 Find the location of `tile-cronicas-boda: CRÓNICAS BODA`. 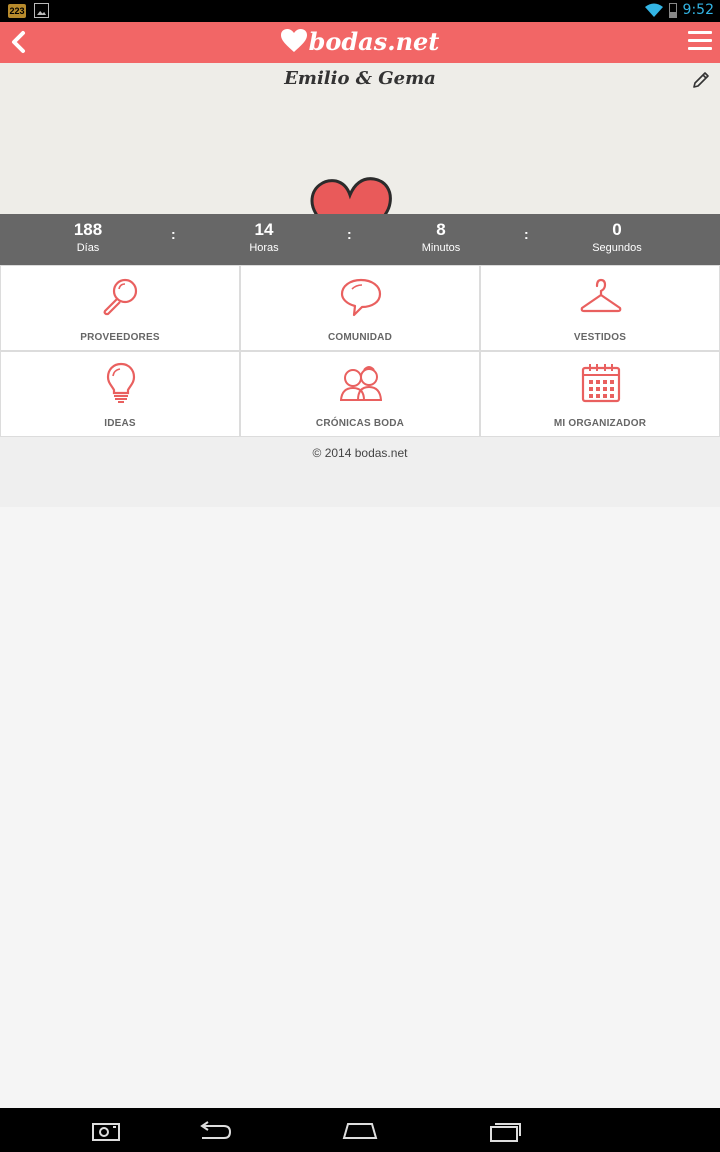

tile-cronicas-boda: CRÓNICAS BODA is located at coordinates (360, 394).